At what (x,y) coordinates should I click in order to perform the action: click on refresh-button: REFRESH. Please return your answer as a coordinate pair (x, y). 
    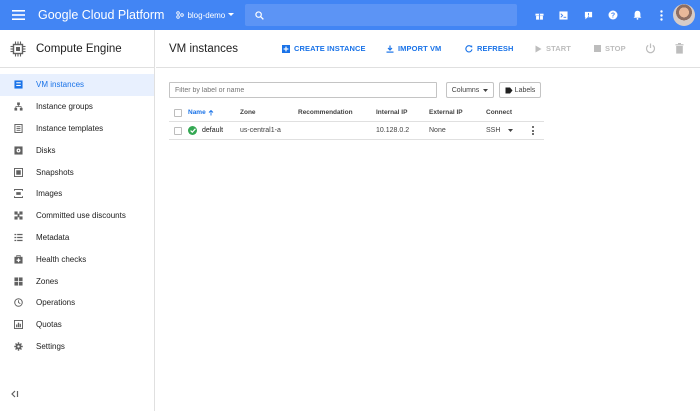
    Looking at the image, I should click on (489, 48).